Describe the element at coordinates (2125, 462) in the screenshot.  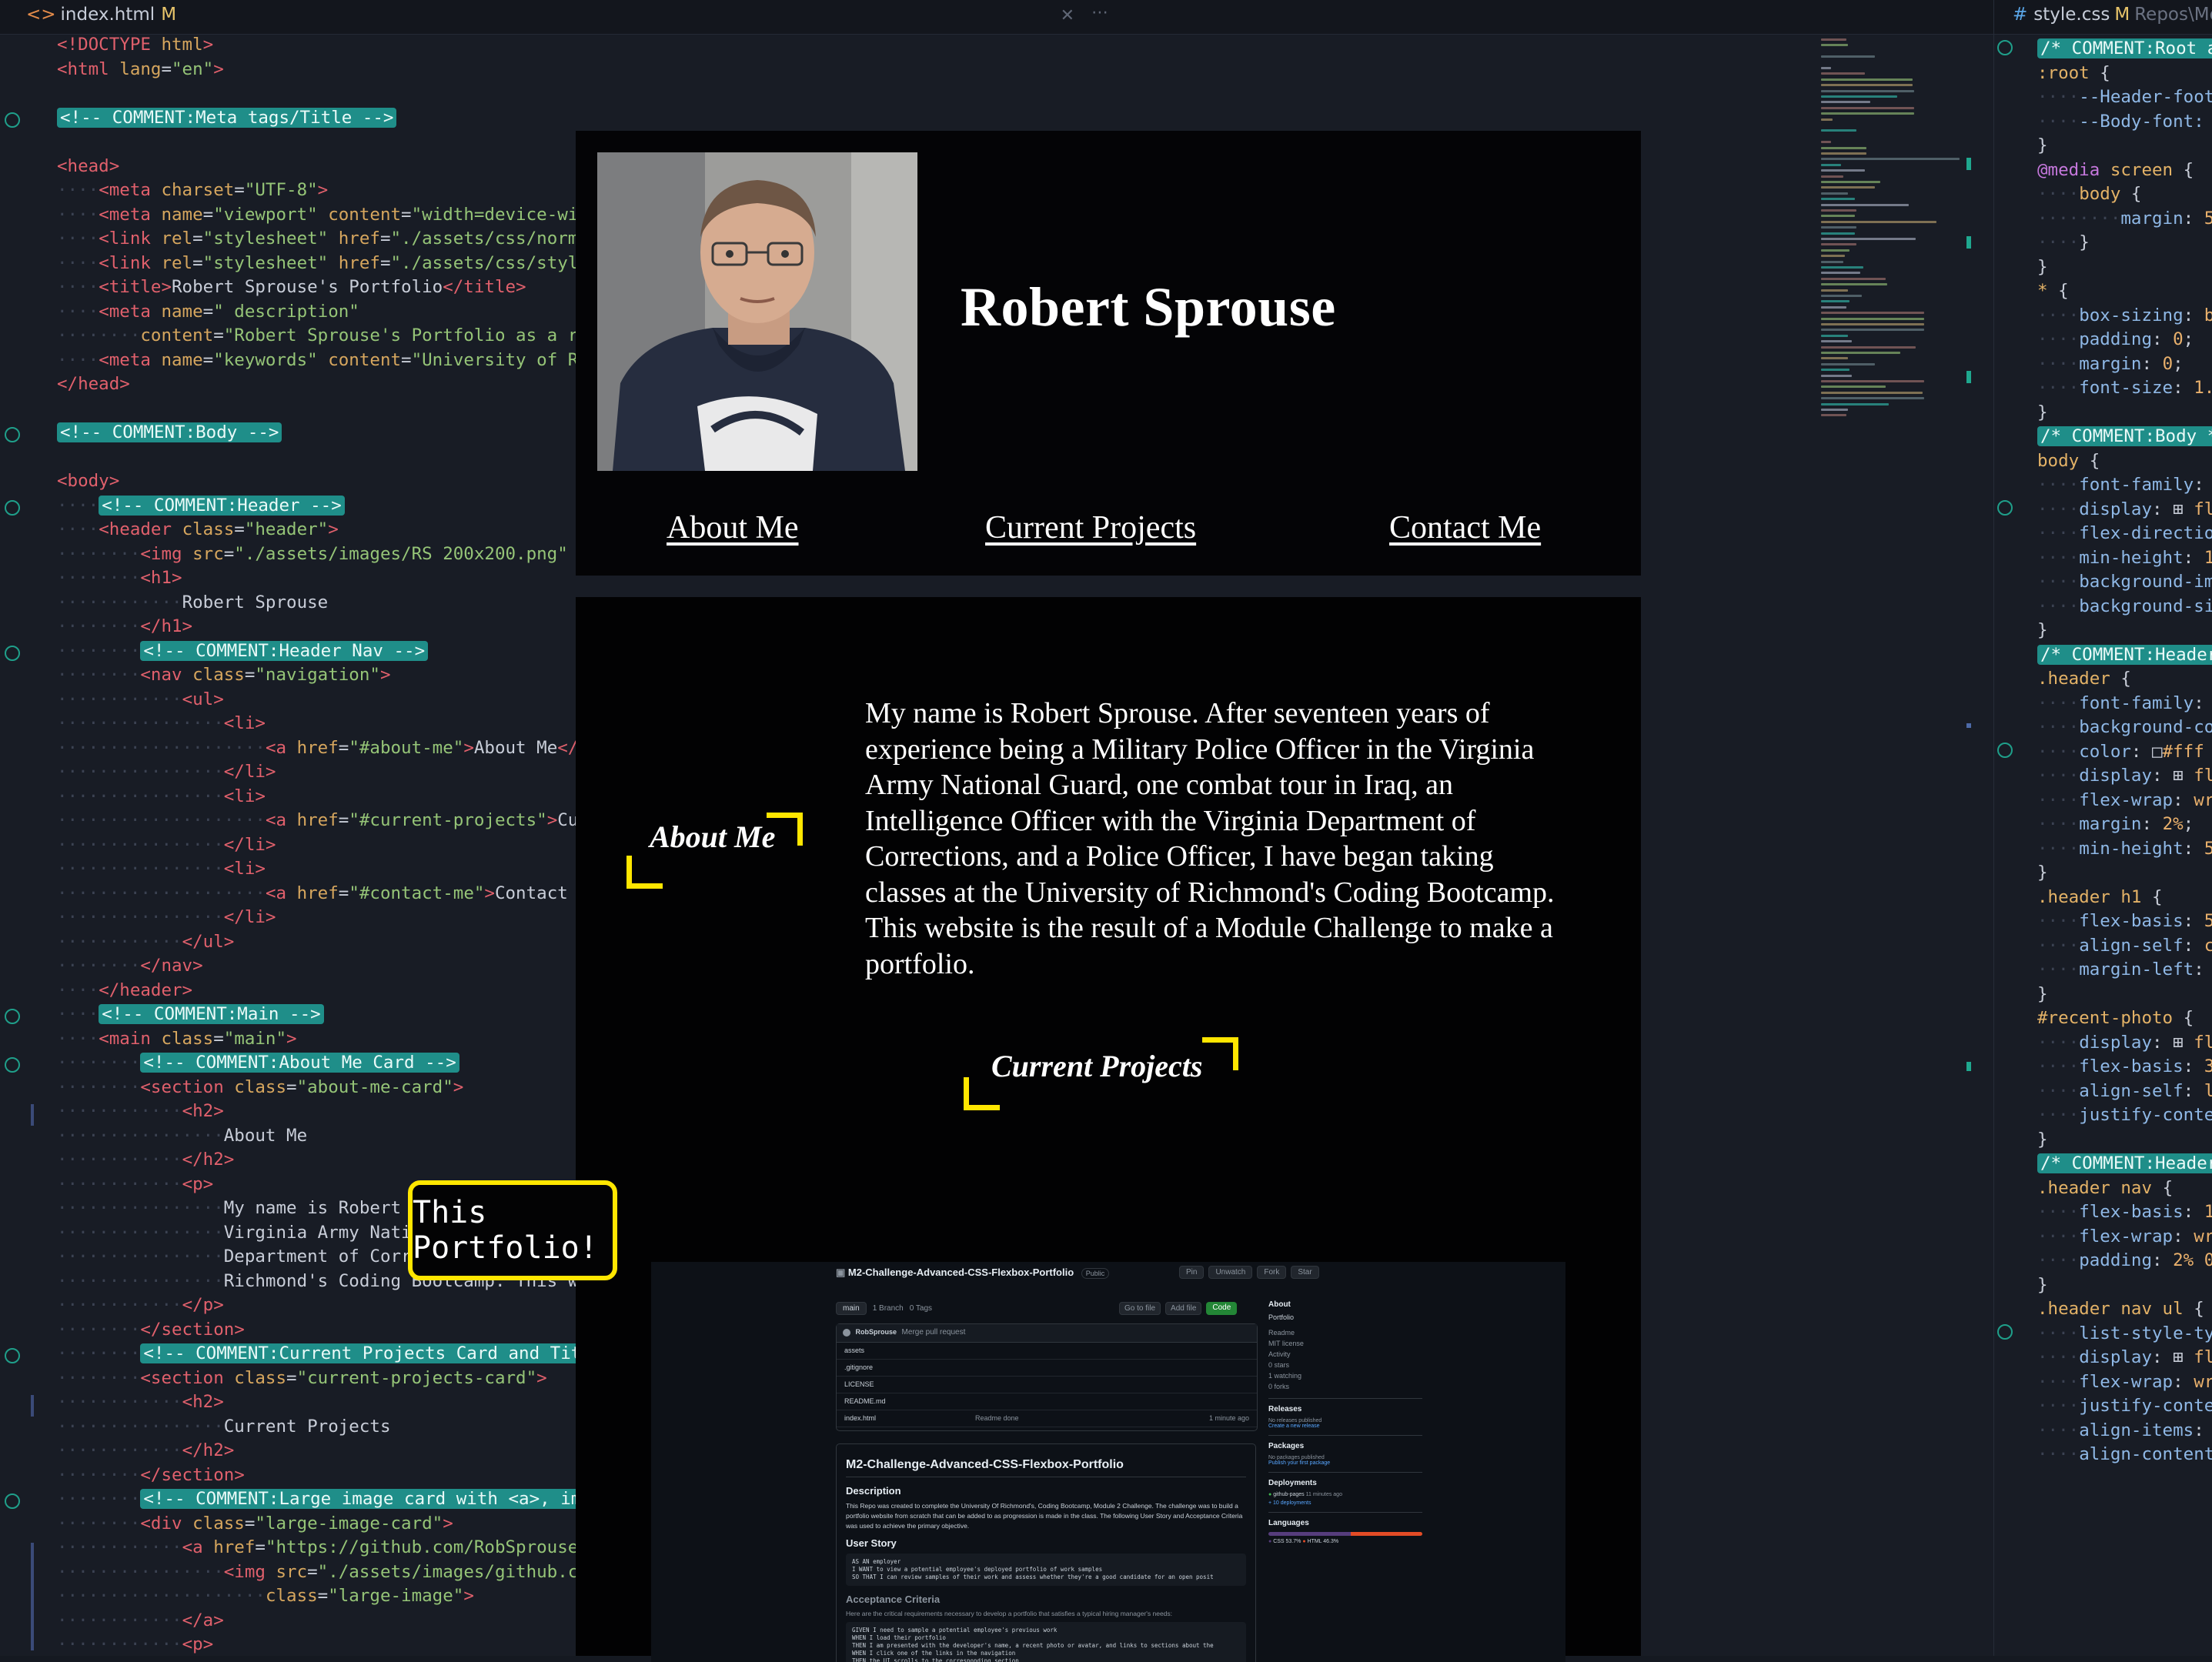
I see `code-line: body {` at that location.